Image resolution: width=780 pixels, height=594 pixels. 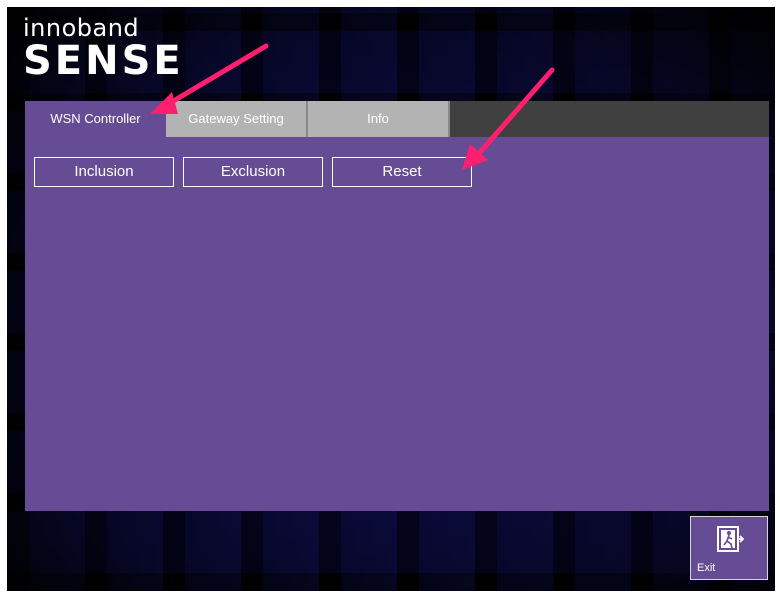 I want to click on reset-button: Reset, so click(x=402, y=172).